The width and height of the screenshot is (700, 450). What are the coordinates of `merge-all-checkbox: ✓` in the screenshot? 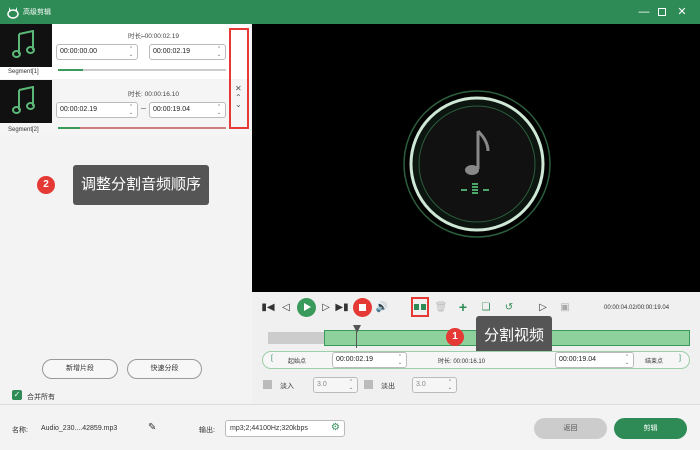 It's located at (17, 395).